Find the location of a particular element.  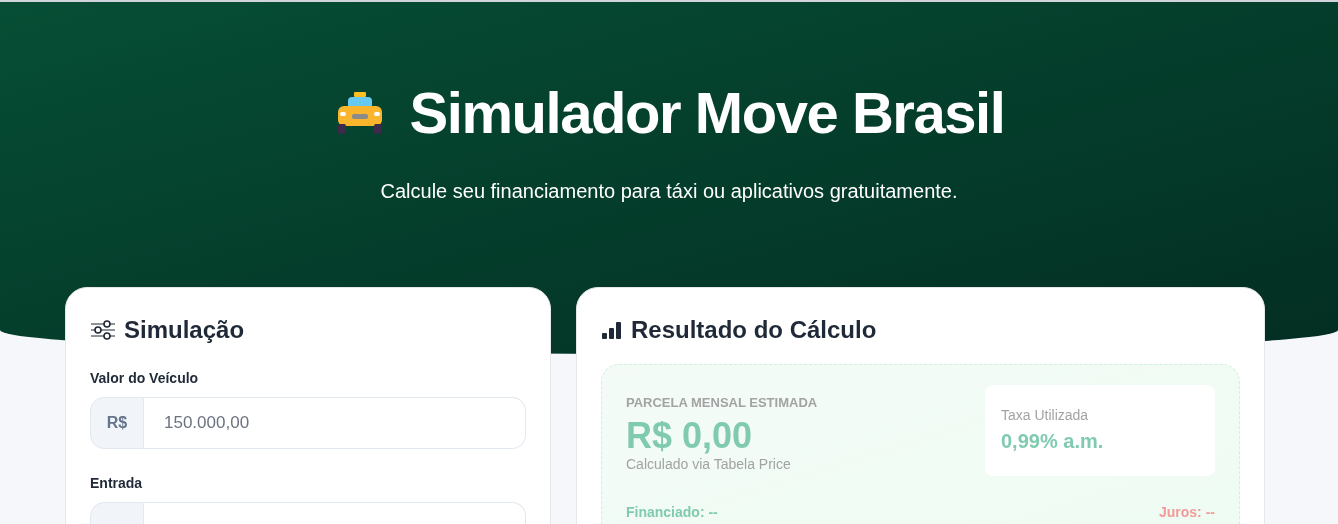

rate-value: 0,99% a.m. is located at coordinates (1053, 441).